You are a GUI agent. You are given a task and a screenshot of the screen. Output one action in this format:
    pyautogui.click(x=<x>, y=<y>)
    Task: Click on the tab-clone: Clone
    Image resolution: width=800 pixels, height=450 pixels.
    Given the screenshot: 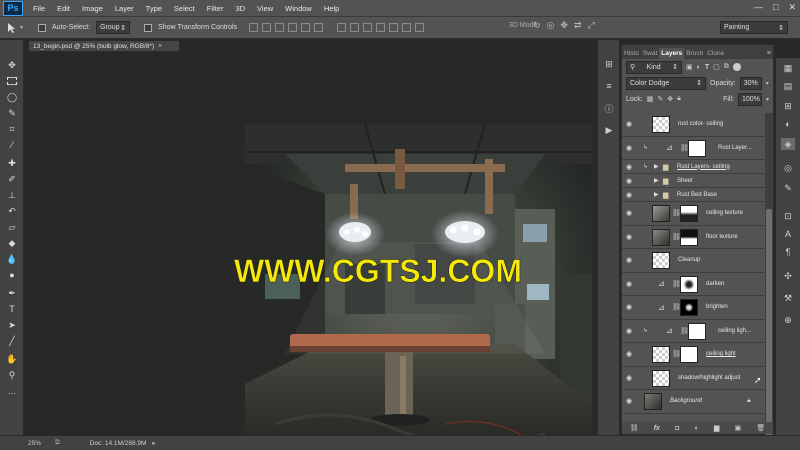 What is the action you would take?
    pyautogui.click(x=715, y=53)
    